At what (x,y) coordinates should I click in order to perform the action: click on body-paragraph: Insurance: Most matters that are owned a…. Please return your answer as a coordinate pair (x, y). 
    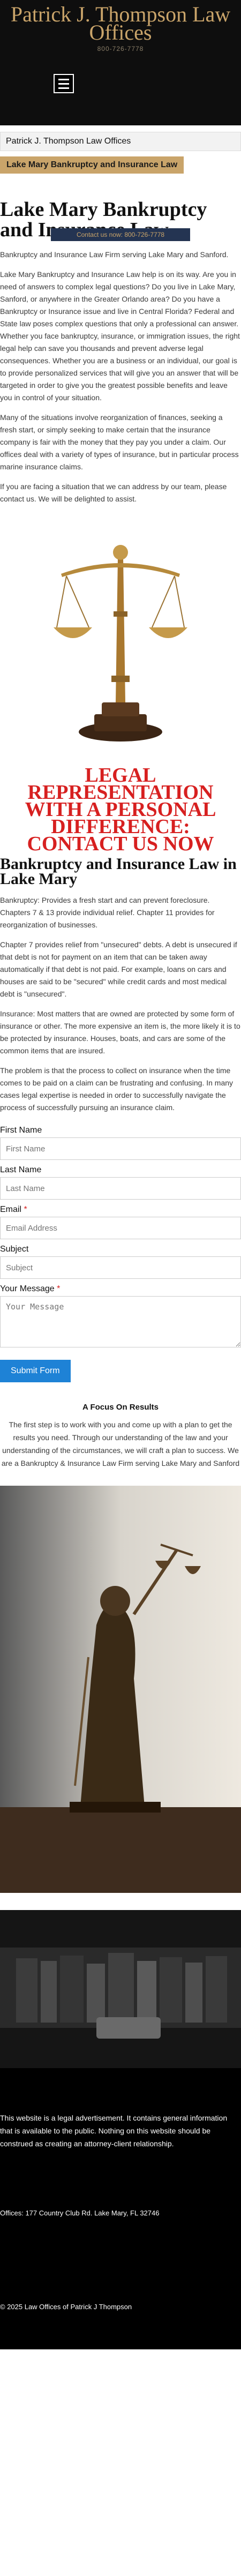
    Looking at the image, I should click on (120, 1032).